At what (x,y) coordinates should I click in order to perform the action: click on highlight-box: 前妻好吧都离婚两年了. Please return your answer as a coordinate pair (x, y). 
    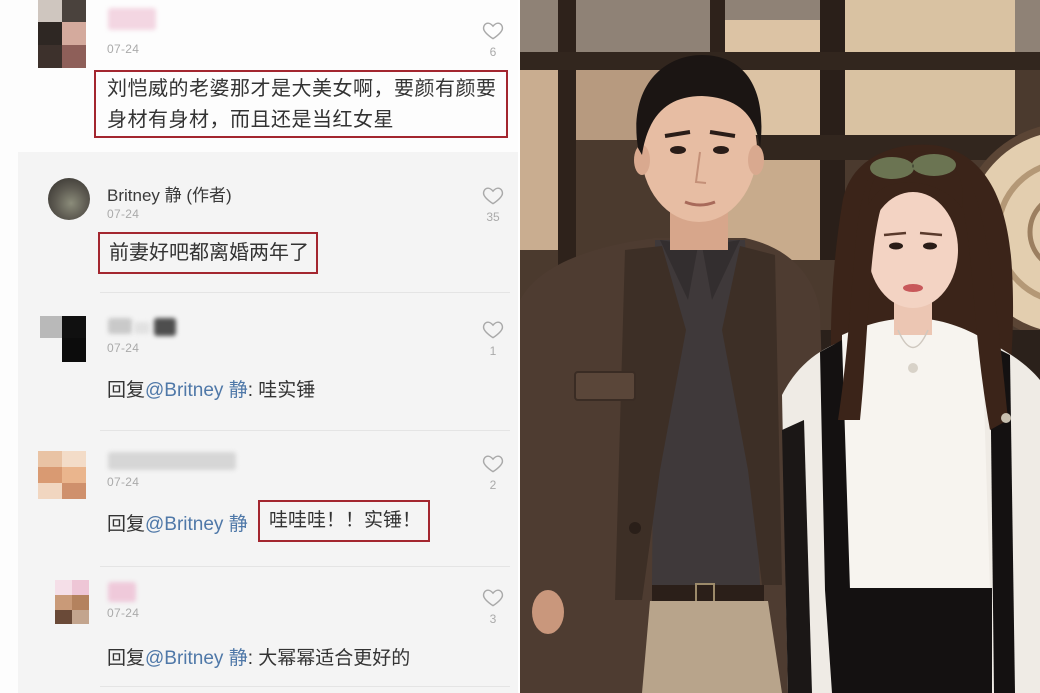
    Looking at the image, I should click on (208, 253).